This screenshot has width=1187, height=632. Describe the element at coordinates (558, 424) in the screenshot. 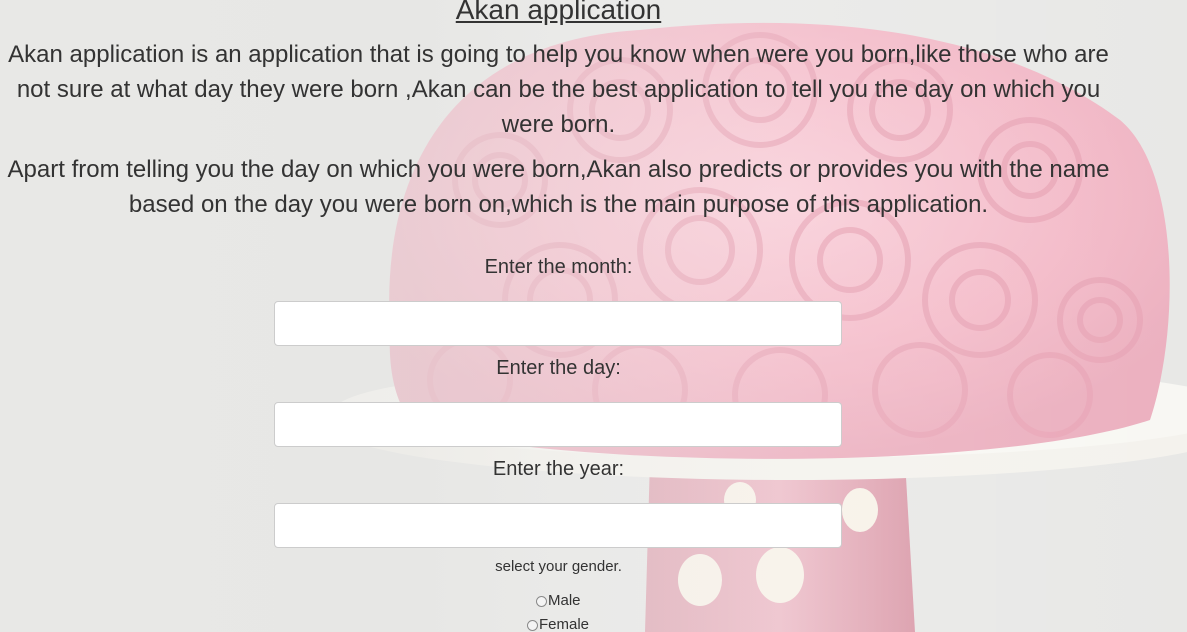

I see `day-input` at that location.